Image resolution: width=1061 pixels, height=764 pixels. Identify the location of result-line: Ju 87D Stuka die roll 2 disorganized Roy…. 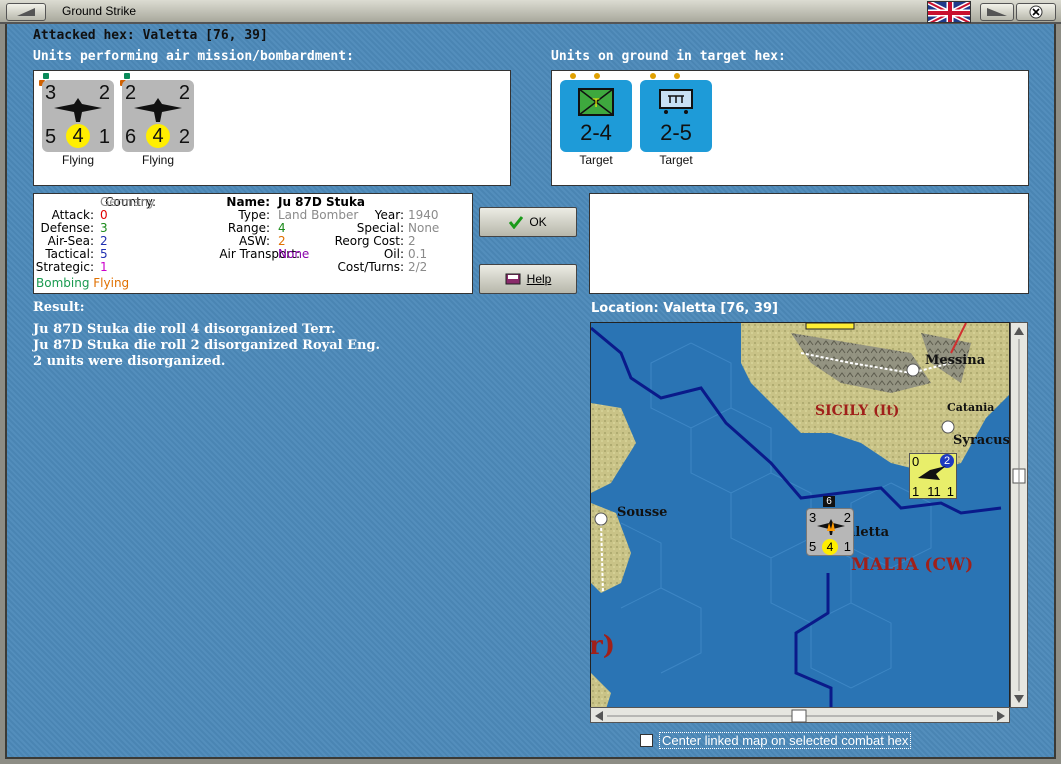
(207, 345).